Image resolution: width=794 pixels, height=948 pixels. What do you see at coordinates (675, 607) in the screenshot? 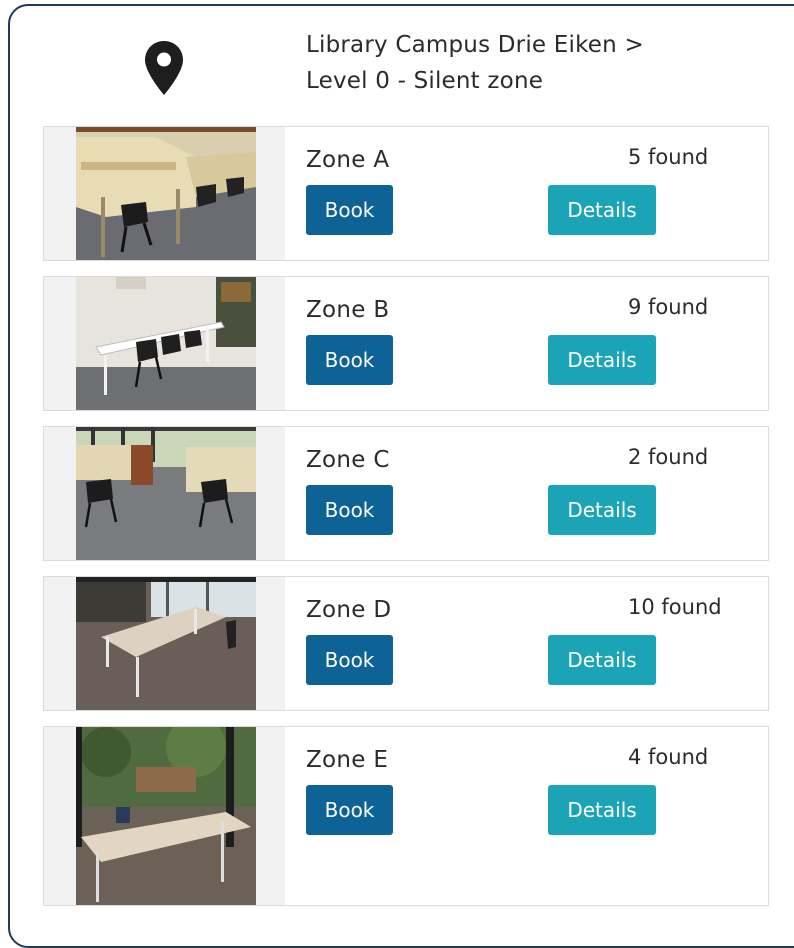
I see `zone-found-count: 10 found` at bounding box center [675, 607].